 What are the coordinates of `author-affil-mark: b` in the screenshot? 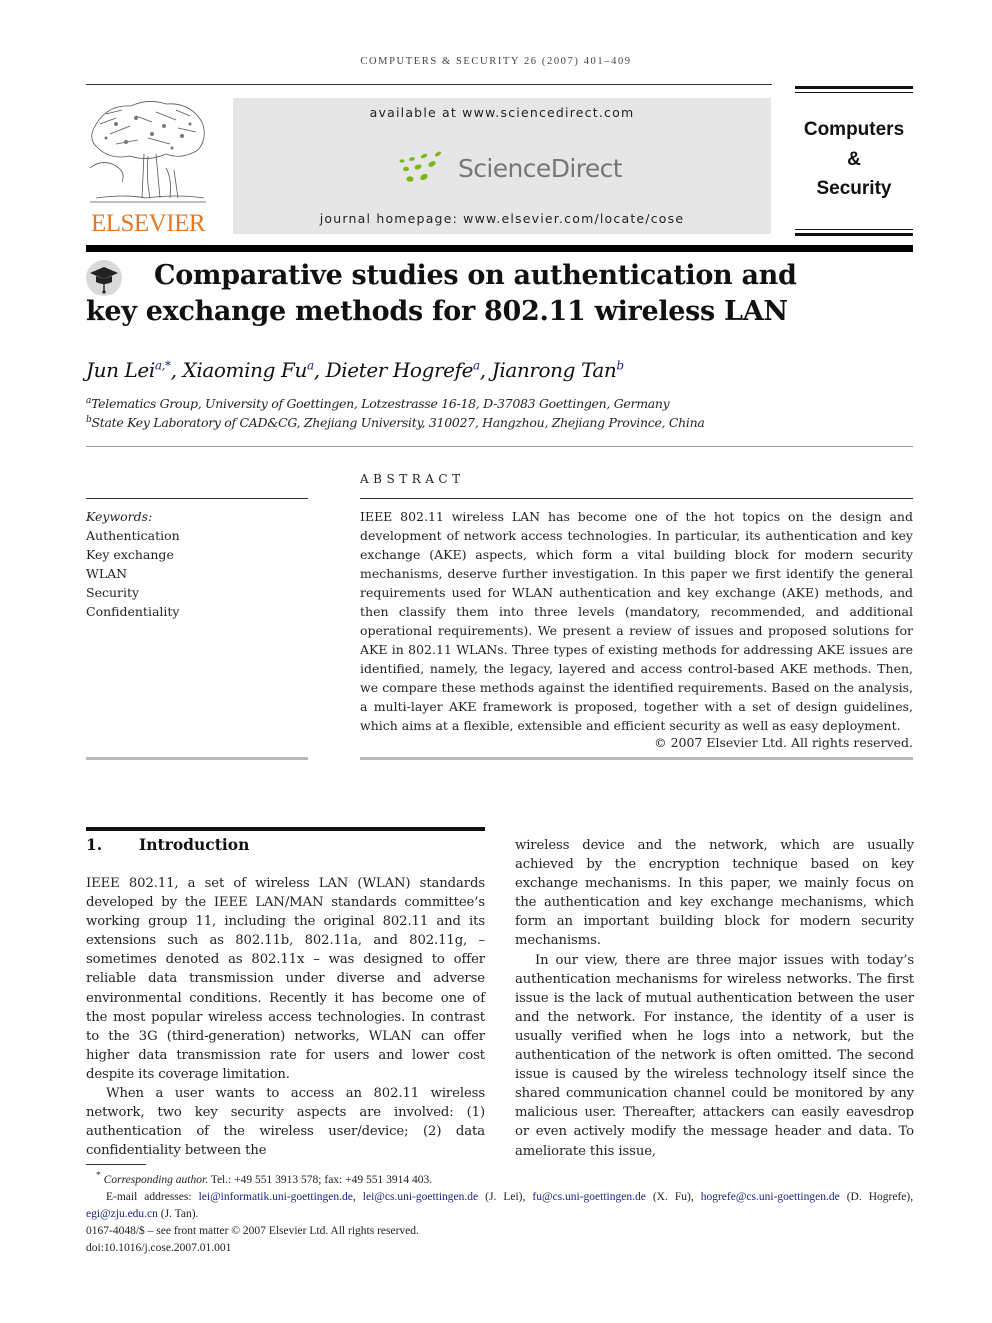 It's located at (620, 365).